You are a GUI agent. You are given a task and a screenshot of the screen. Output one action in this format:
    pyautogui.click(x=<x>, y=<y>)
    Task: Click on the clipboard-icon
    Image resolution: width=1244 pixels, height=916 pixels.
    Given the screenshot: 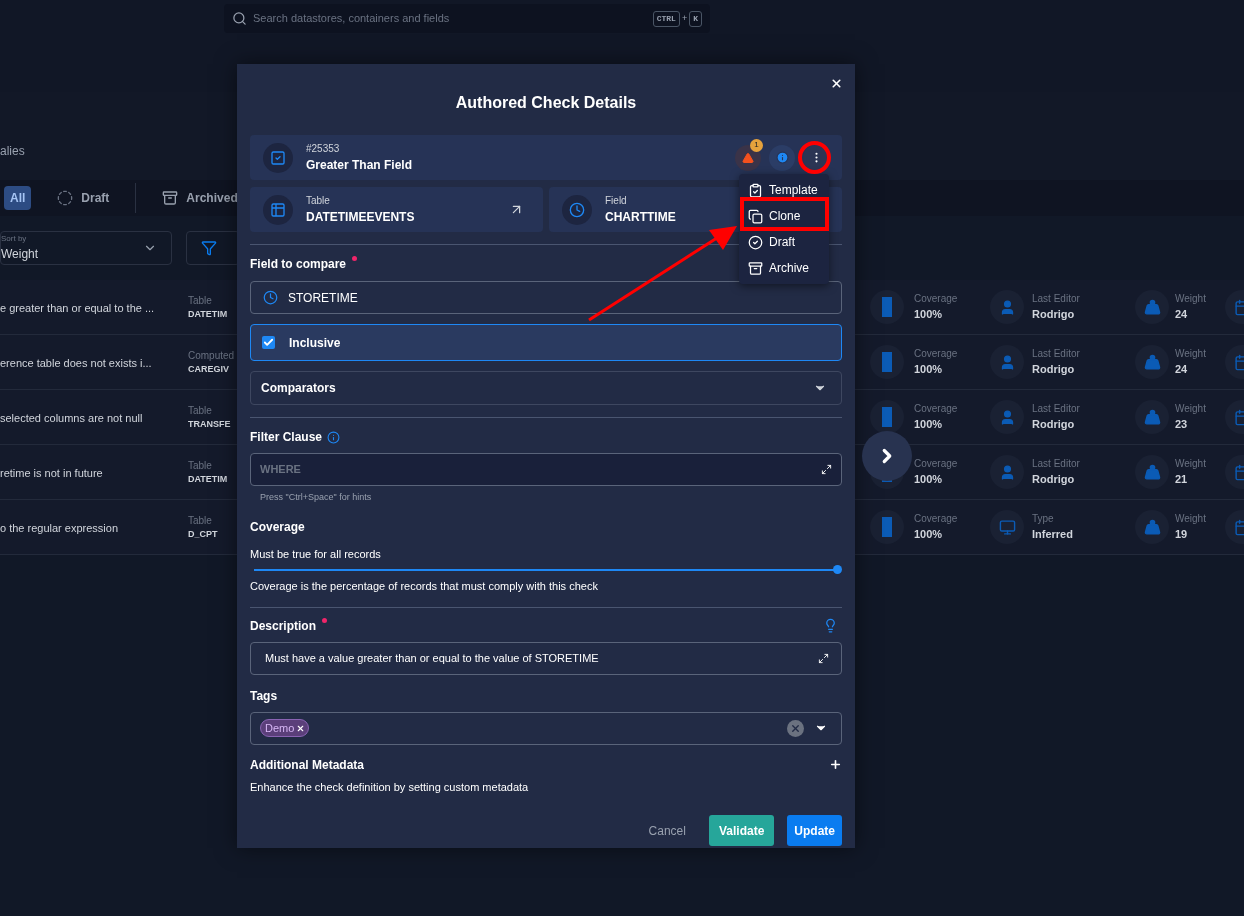 What is the action you would take?
    pyautogui.click(x=755, y=190)
    